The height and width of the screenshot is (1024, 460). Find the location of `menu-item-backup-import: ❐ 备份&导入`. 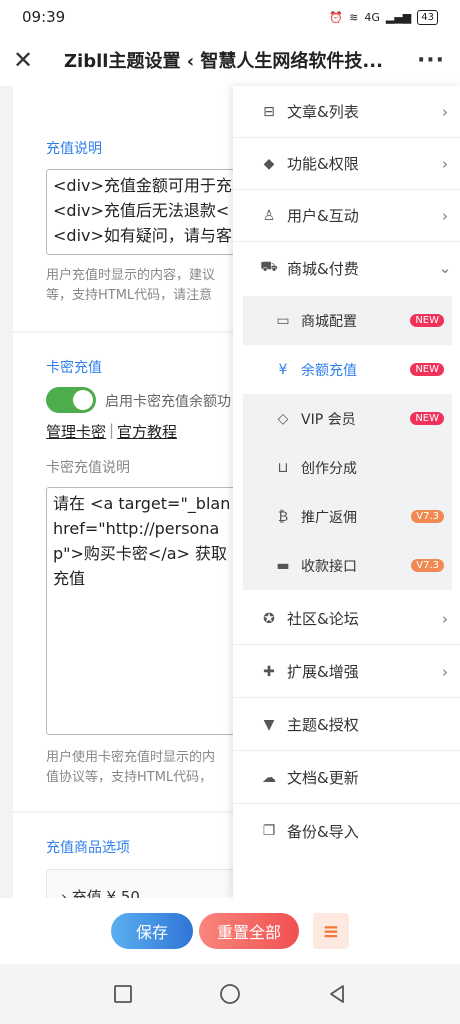

menu-item-backup-import: ❐ 备份&导入 is located at coordinates (346, 831).